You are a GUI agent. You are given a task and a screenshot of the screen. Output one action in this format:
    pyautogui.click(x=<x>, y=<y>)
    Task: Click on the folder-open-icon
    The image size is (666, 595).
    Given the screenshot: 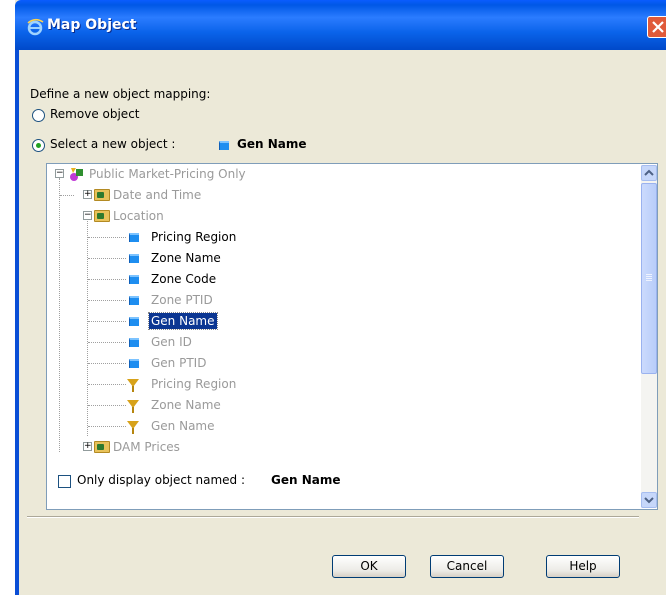 What is the action you would take?
    pyautogui.click(x=102, y=216)
    